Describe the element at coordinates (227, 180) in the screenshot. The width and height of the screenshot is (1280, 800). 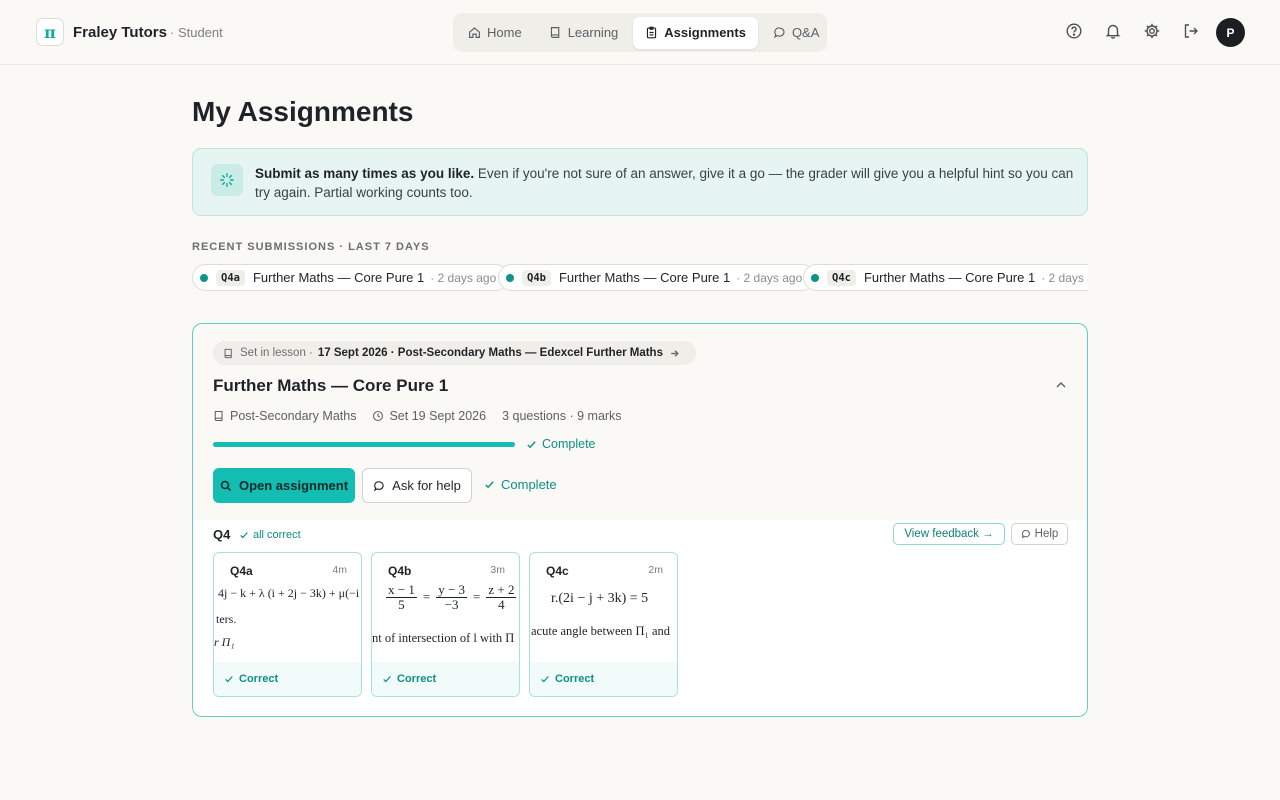
I see `sparkle-icon` at that location.